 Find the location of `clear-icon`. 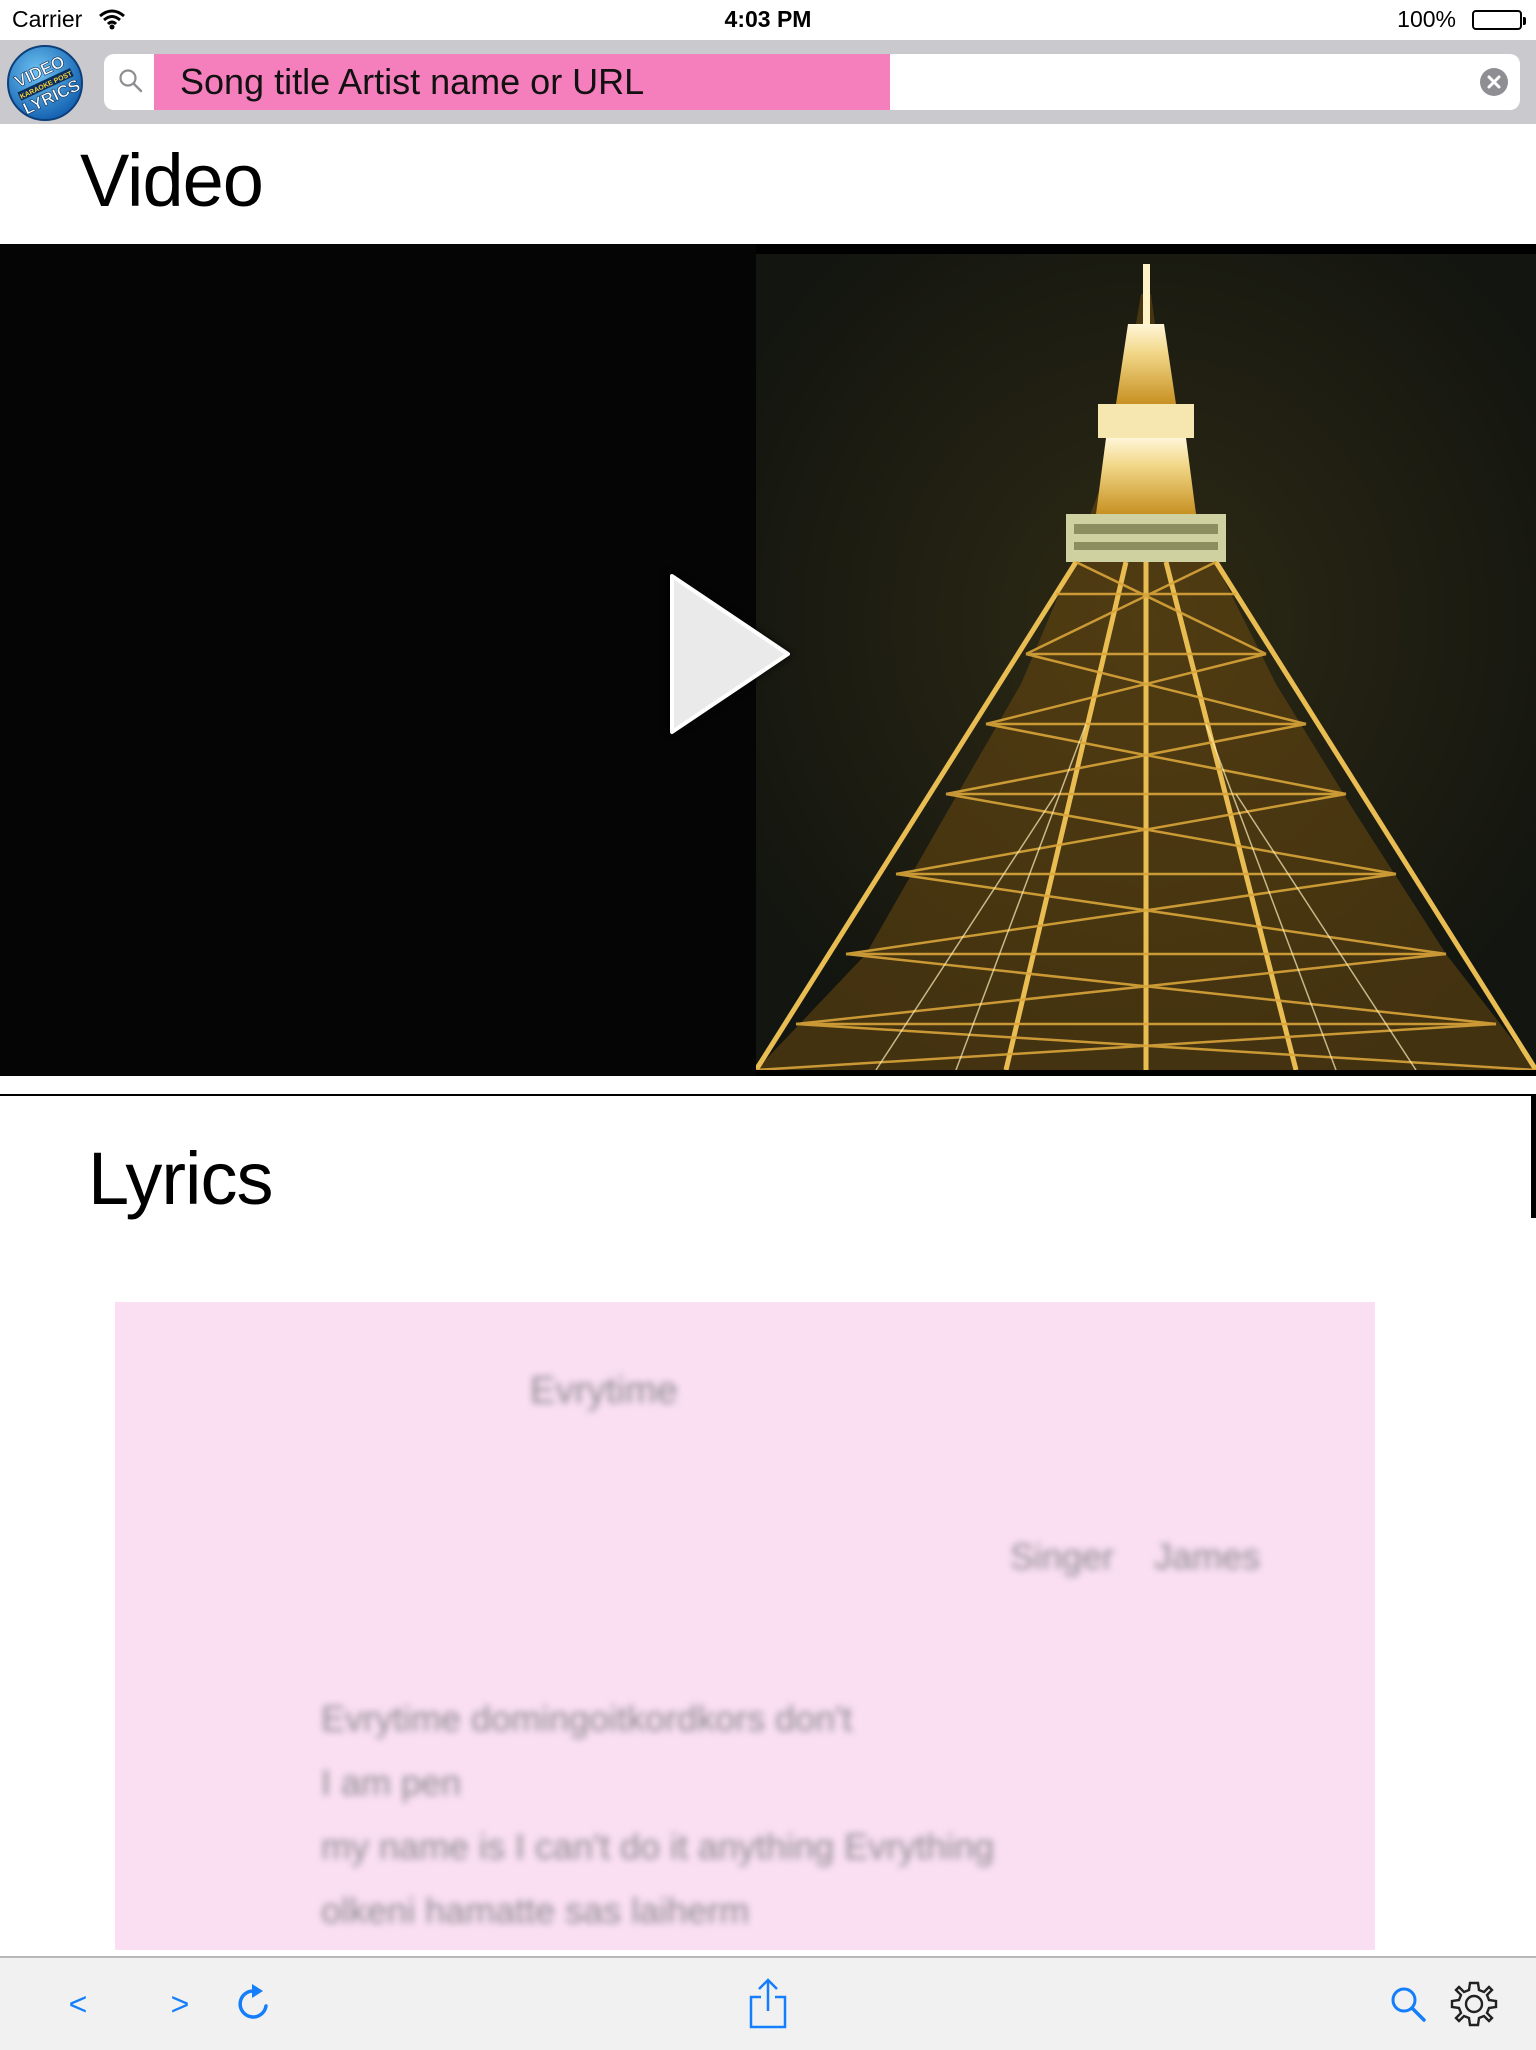

clear-icon is located at coordinates (1494, 82).